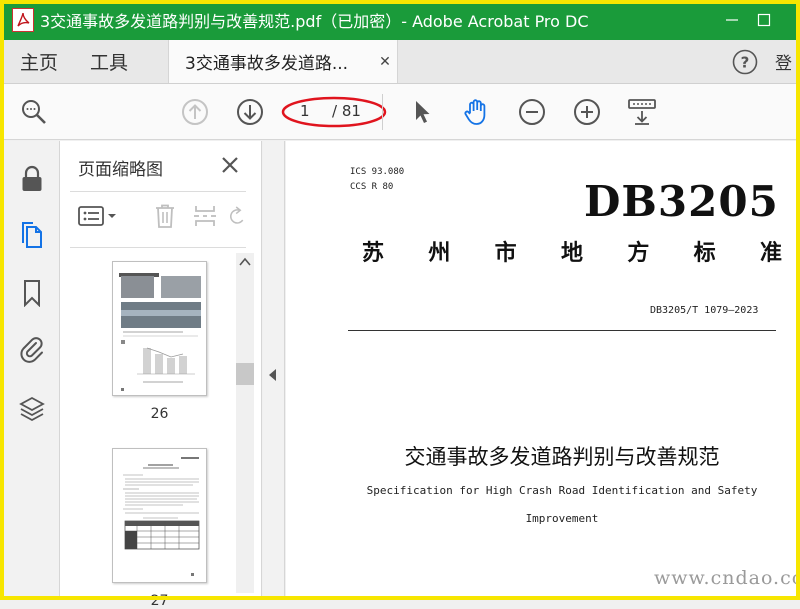  Describe the element at coordinates (305, 111) in the screenshot. I see `current-page-input: 1` at that location.